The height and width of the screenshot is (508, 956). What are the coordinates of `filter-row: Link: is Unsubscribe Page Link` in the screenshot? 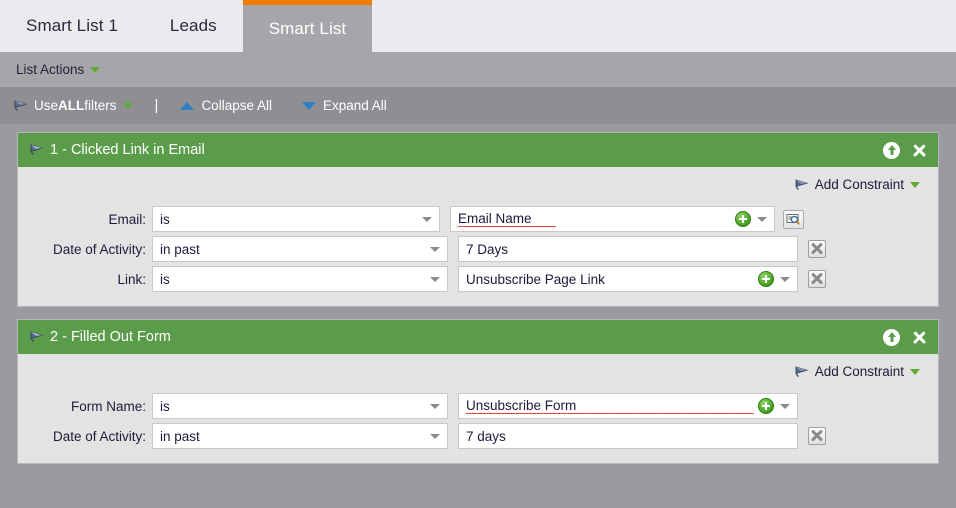 It's located at (478, 279).